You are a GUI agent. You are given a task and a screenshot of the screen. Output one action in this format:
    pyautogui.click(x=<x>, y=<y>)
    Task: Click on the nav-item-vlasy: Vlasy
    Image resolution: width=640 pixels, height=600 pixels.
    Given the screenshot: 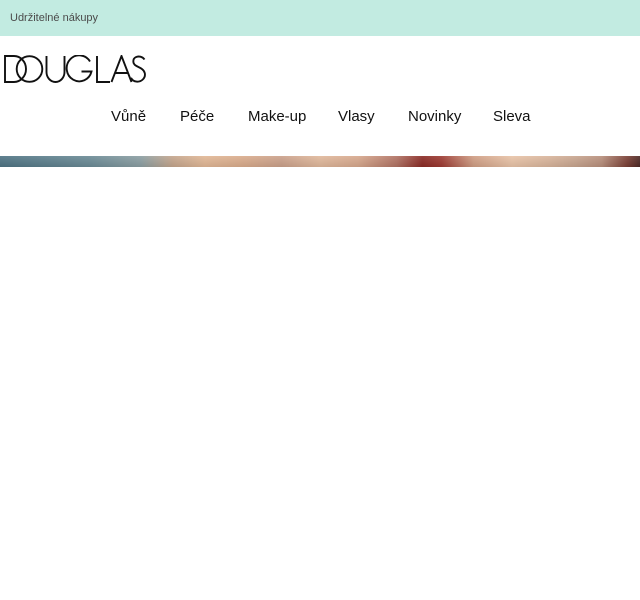 What is the action you would take?
    pyautogui.click(x=356, y=116)
    